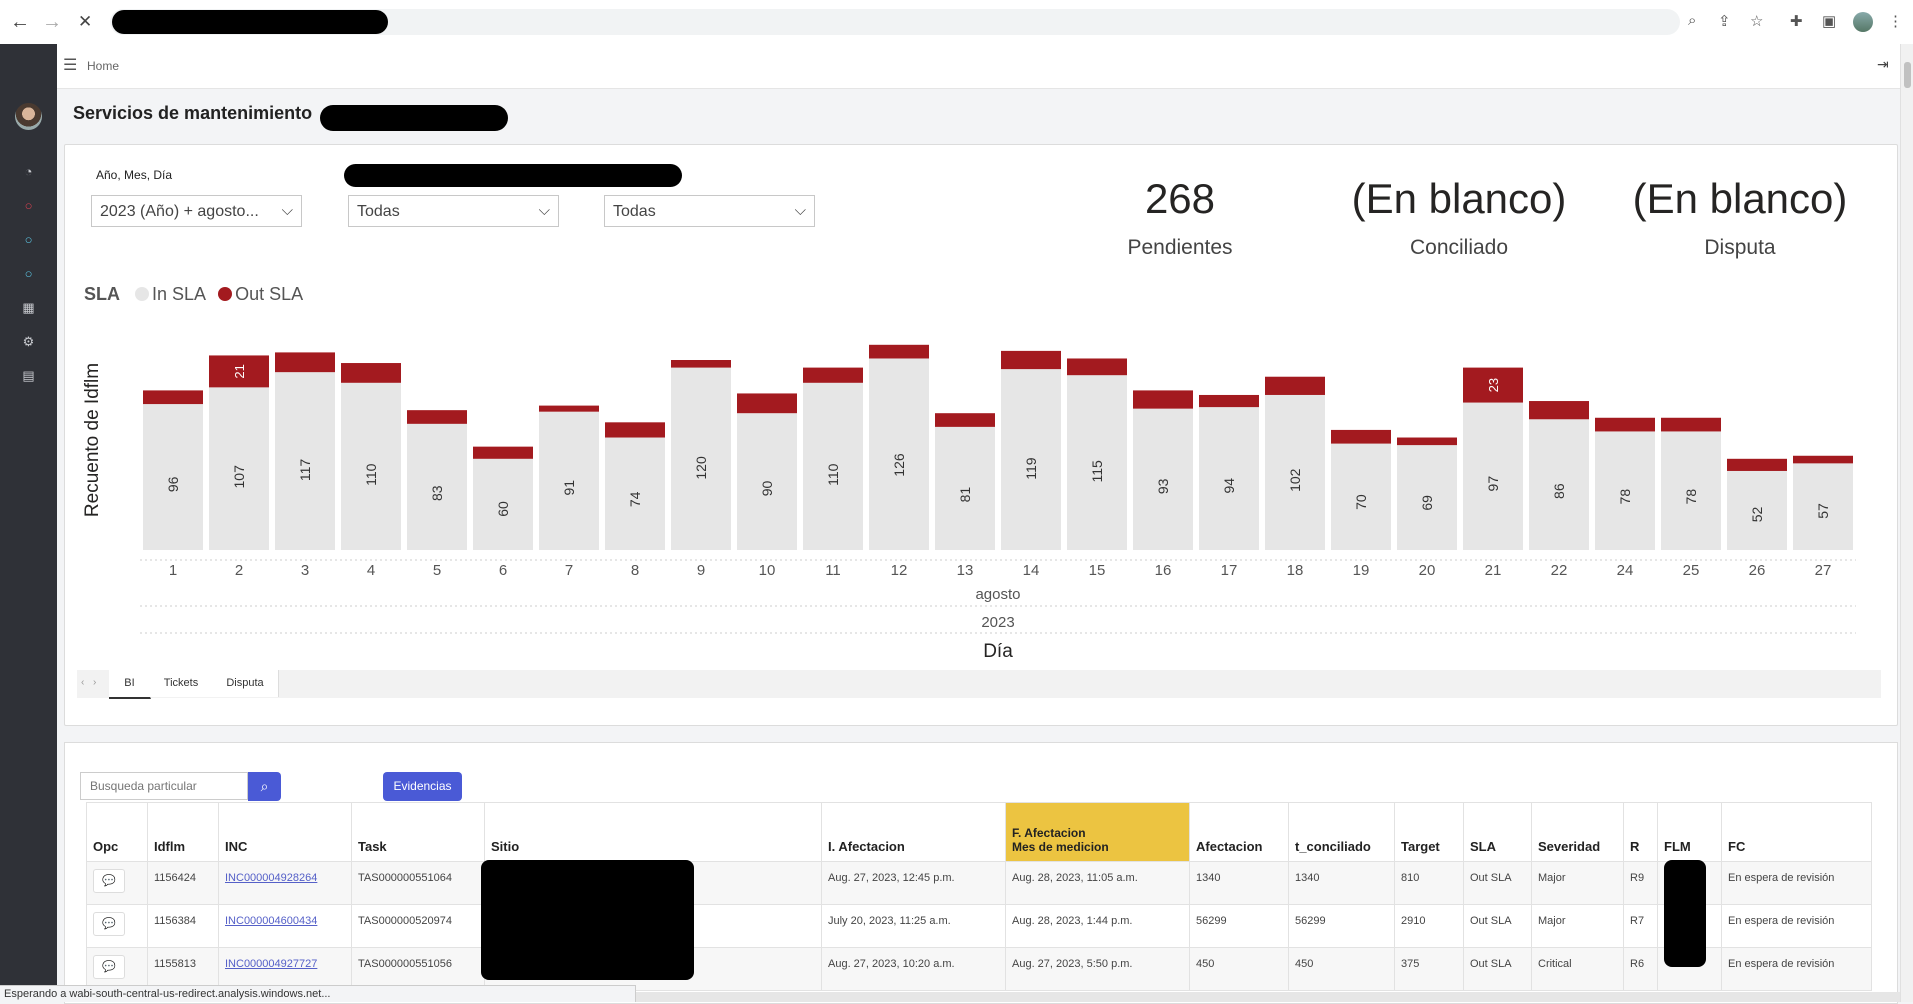 Image resolution: width=1913 pixels, height=1004 pixels. I want to click on col-afectacion: Afectacion, so click(1239, 832).